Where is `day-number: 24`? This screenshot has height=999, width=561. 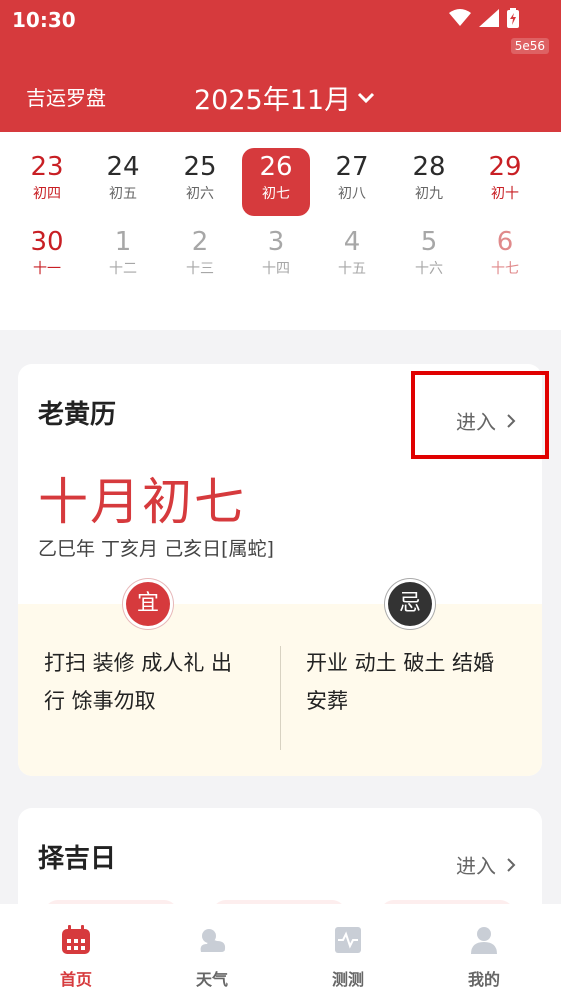 day-number: 24 is located at coordinates (123, 167).